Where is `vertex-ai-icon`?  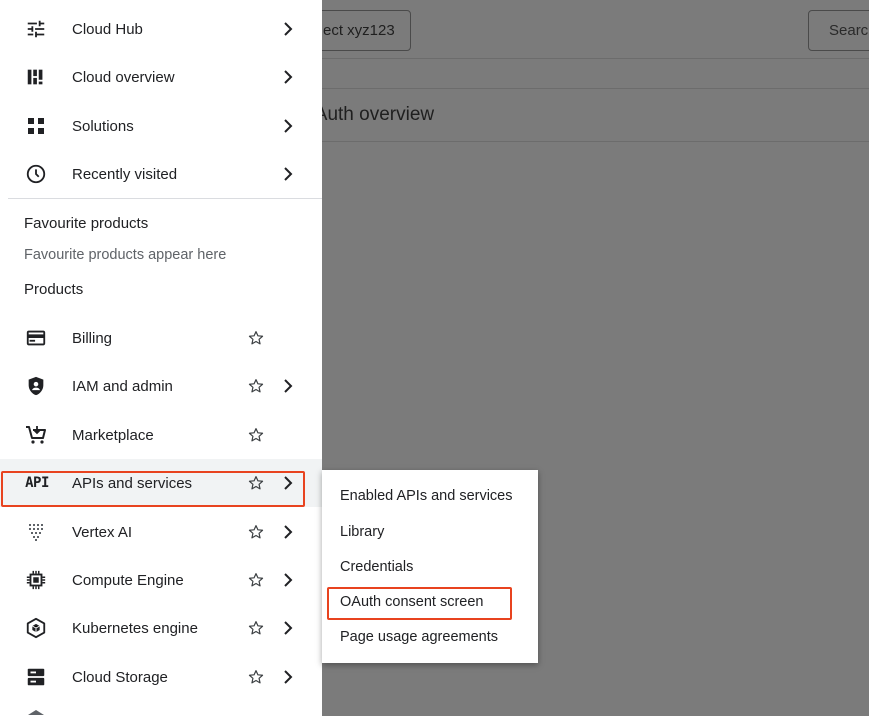 vertex-ai-icon is located at coordinates (36, 532).